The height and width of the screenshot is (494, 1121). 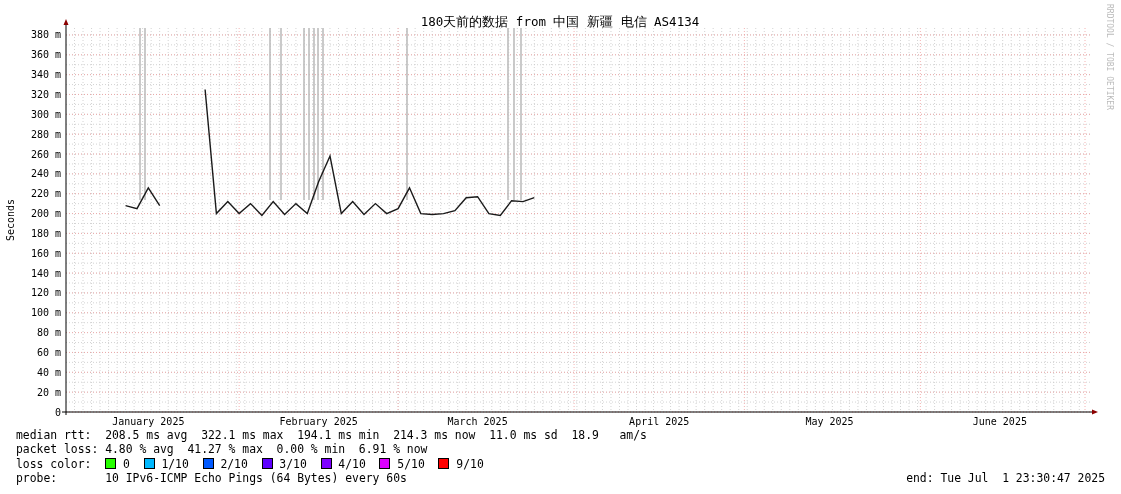 What do you see at coordinates (585, 435) in the screenshot?
I see `legend-value: 18.9` at bounding box center [585, 435].